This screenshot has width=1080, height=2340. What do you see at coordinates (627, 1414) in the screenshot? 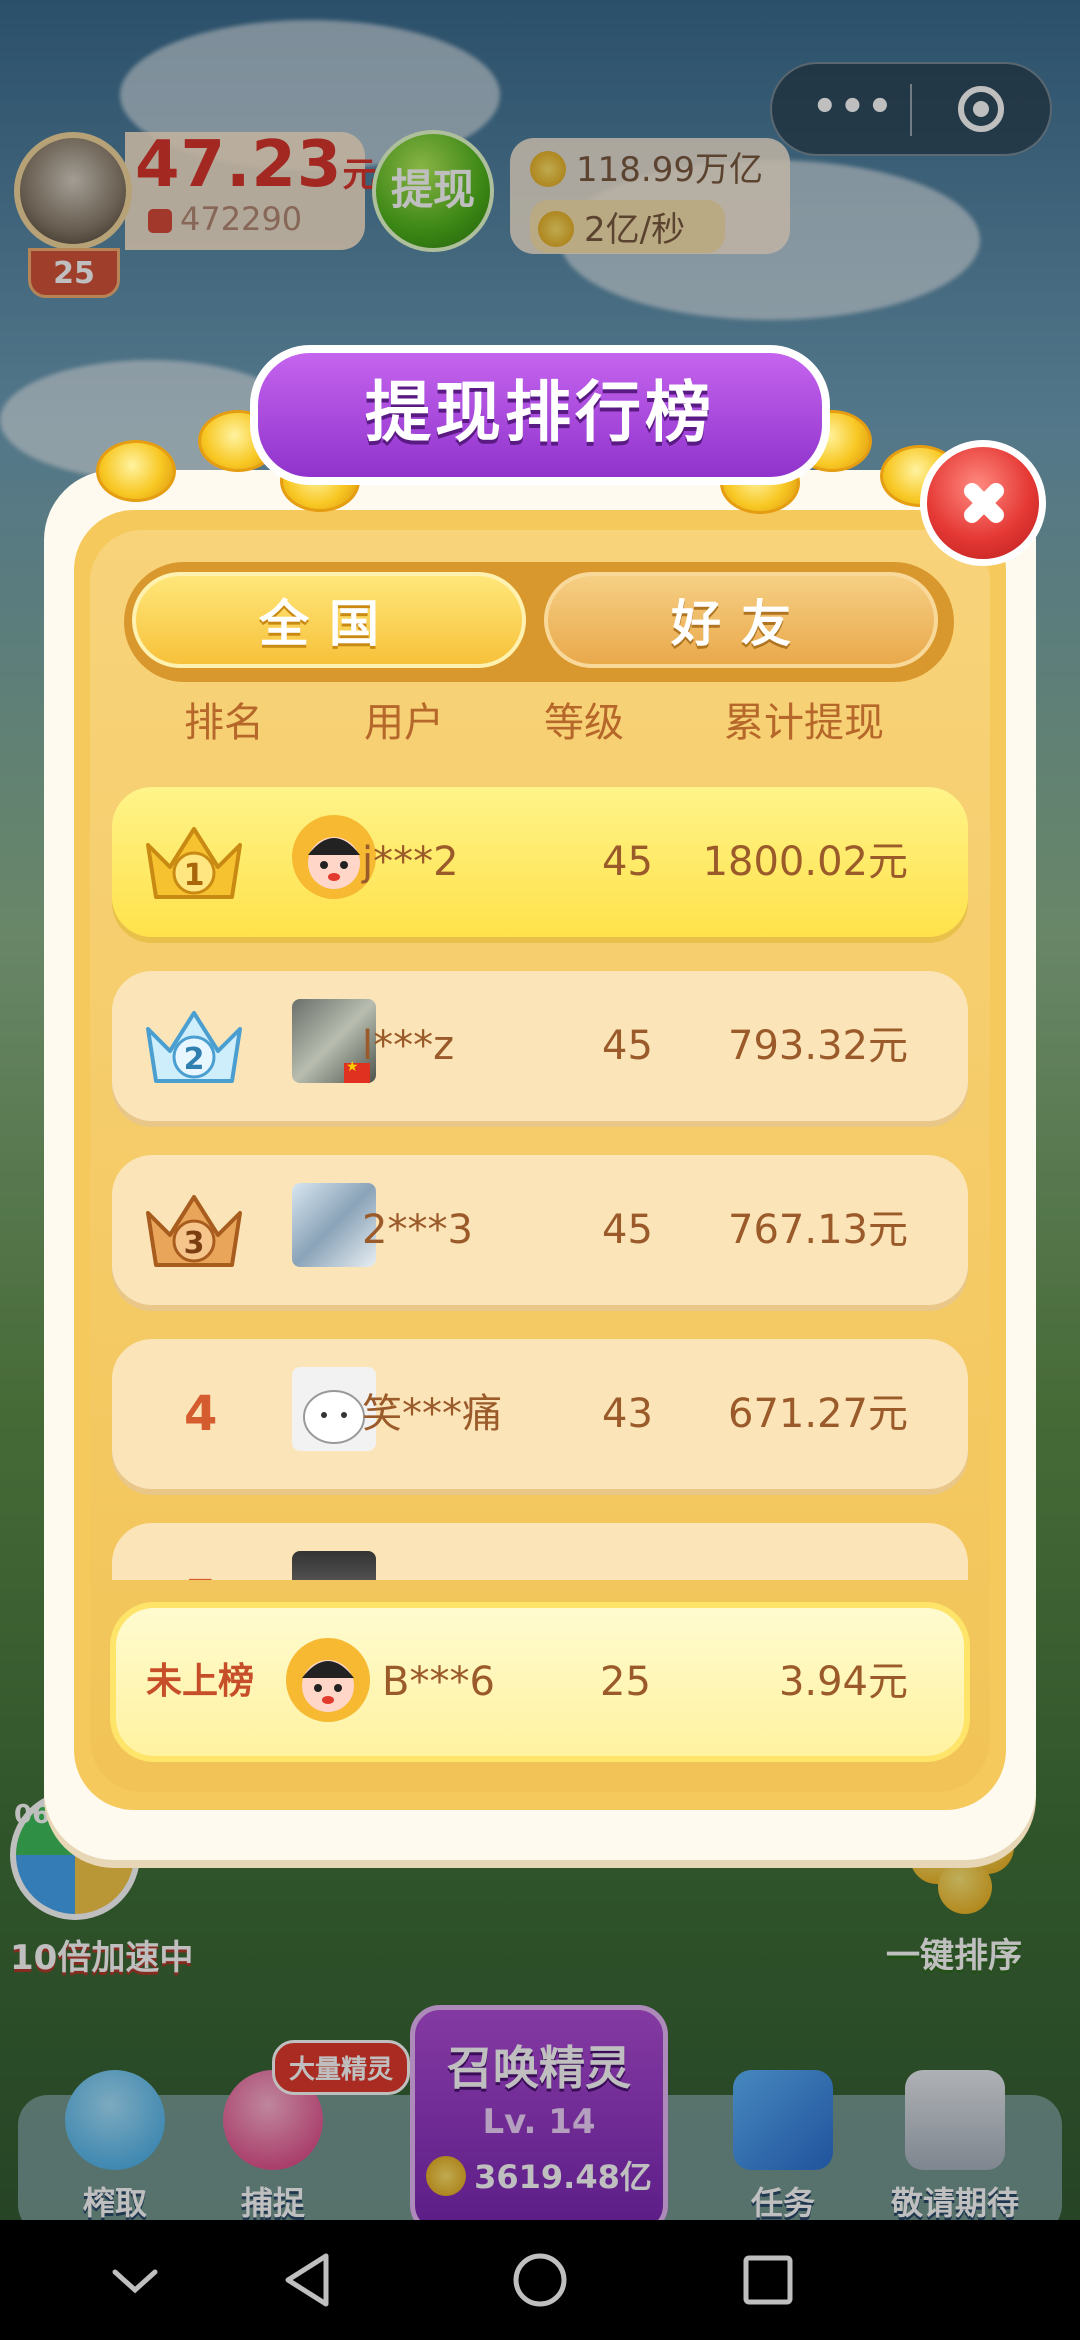
I see `user-level: 43` at bounding box center [627, 1414].